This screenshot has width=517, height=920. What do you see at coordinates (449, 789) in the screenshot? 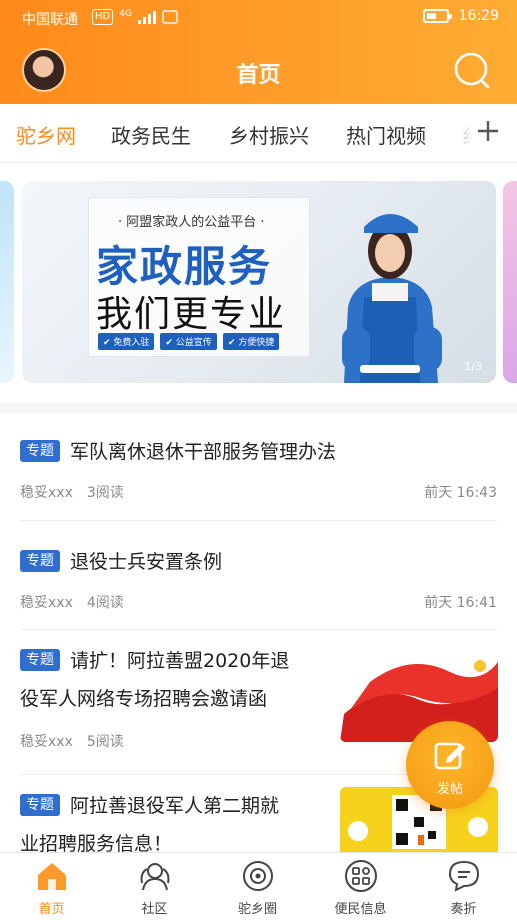
I see `post-button-label: 发帖` at bounding box center [449, 789].